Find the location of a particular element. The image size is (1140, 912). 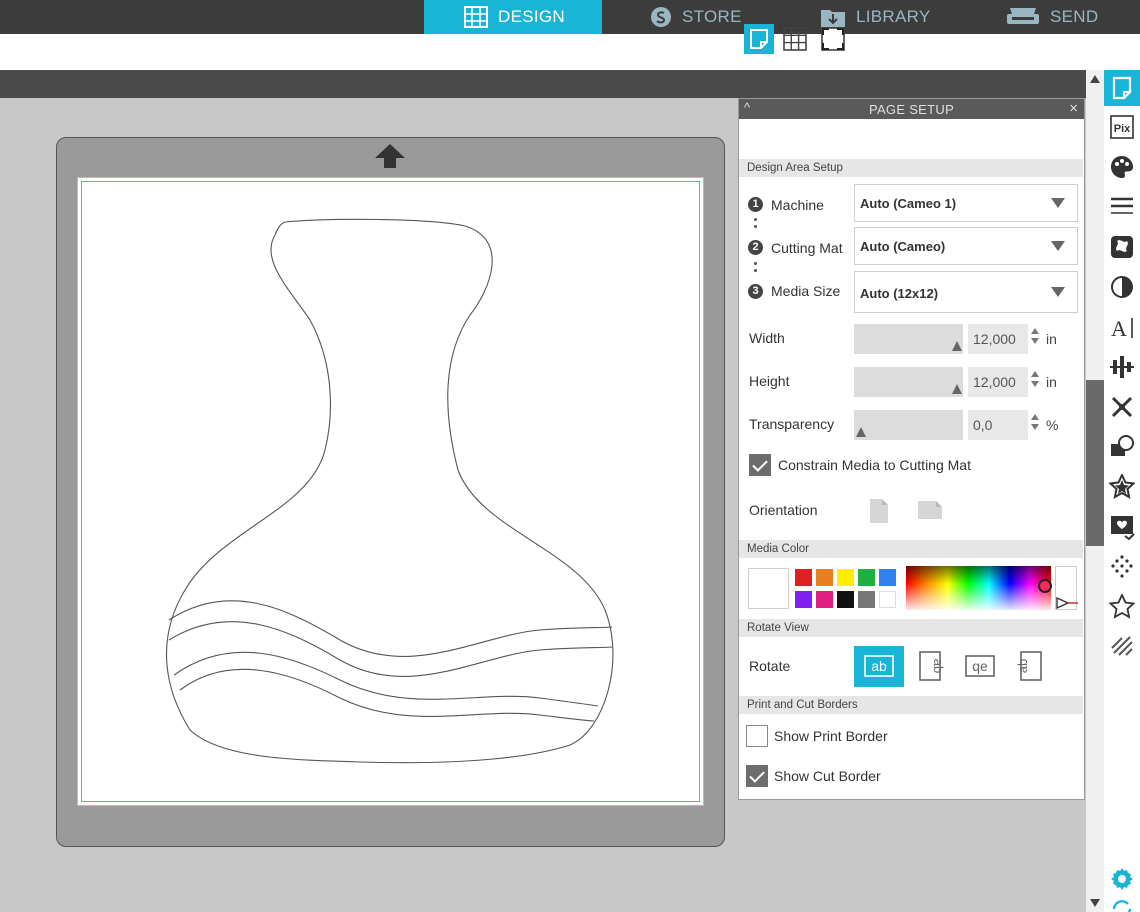

tab-grid is located at coordinates (795, 39).